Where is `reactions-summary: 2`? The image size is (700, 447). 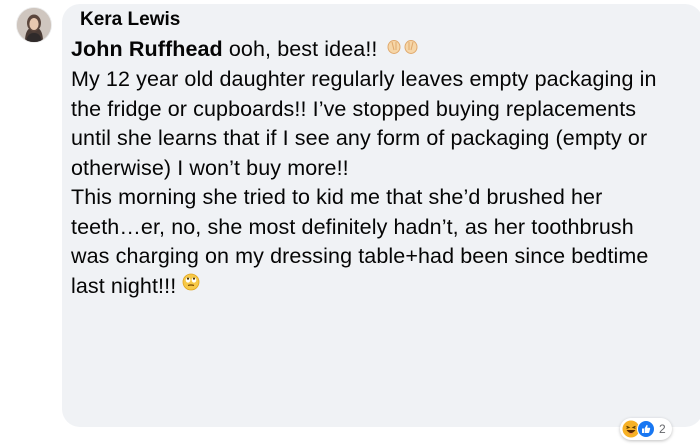 reactions-summary: 2 is located at coordinates (646, 429).